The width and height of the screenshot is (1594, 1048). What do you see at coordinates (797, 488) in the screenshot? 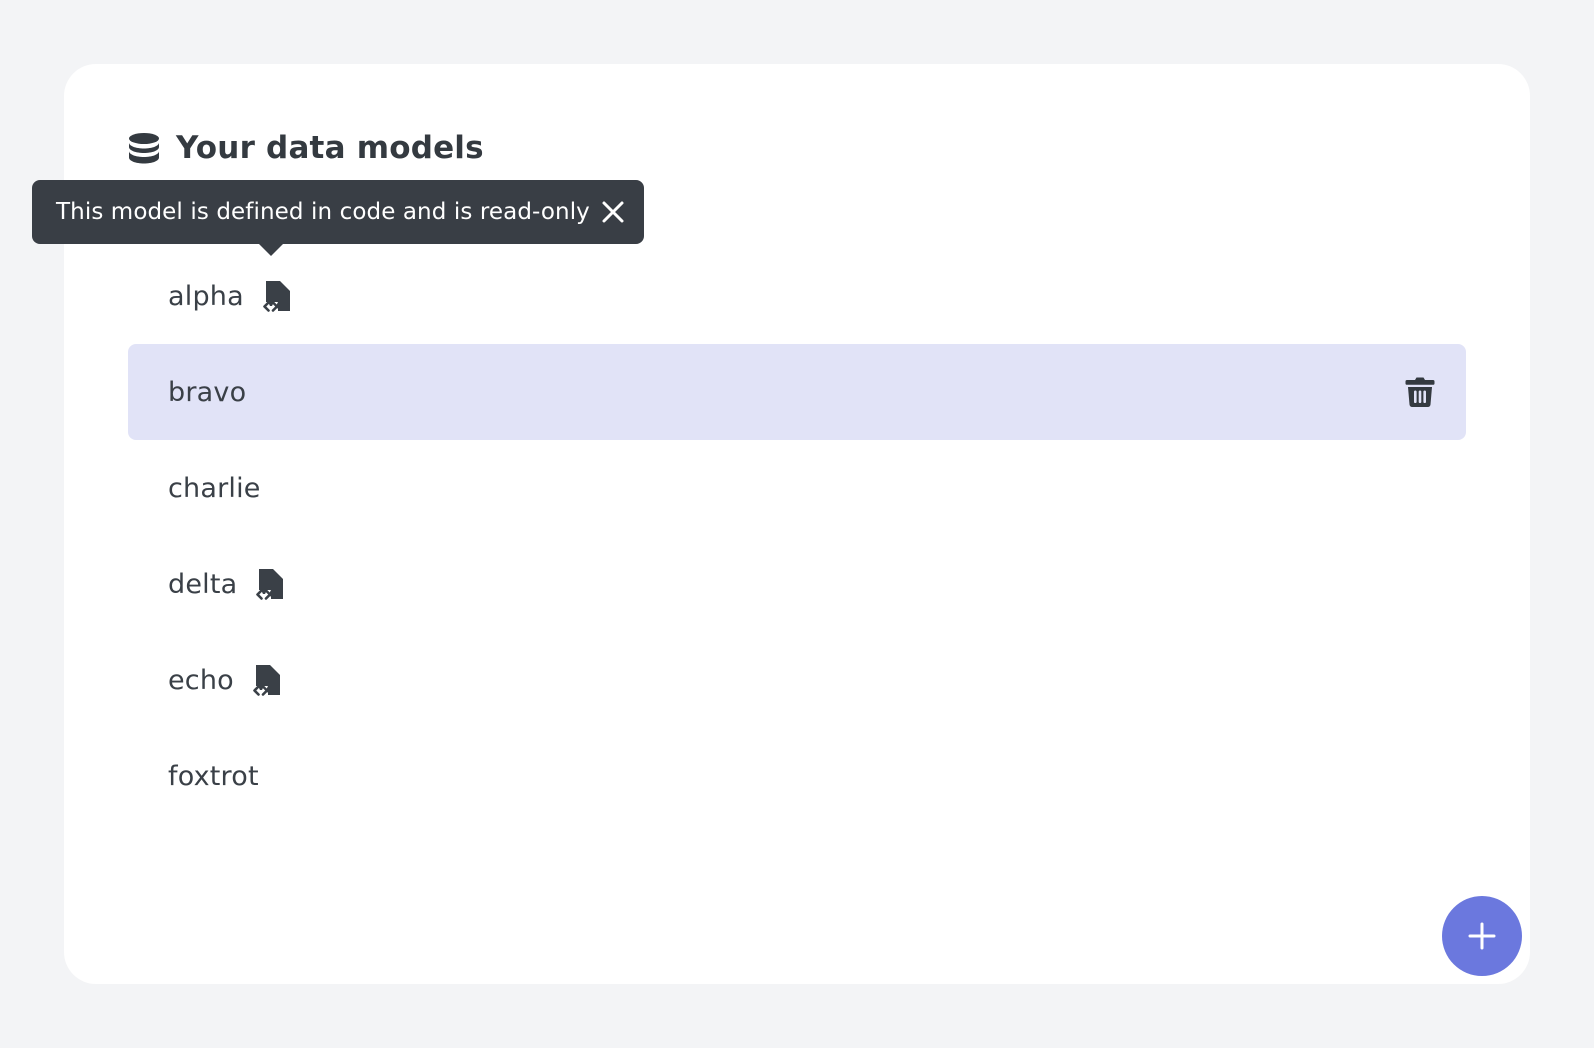
I see `list-item-charlie: charlie` at bounding box center [797, 488].